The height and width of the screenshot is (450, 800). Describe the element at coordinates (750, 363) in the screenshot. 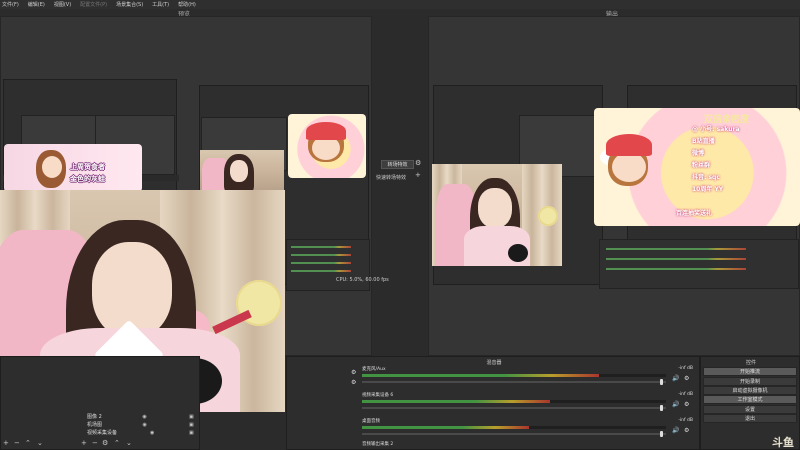

I see `controls-title: 控件` at that location.